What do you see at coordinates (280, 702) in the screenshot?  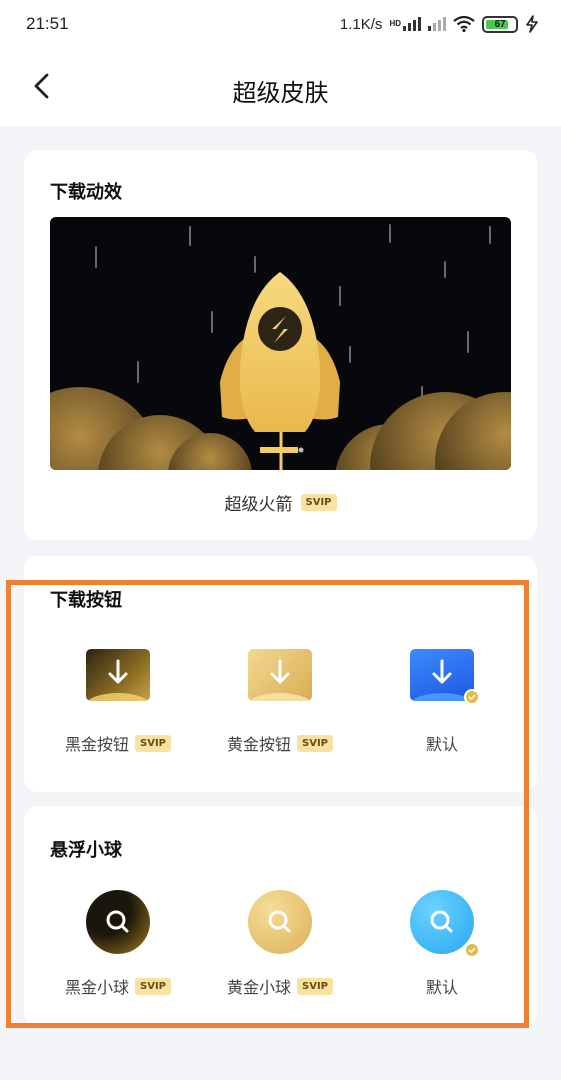 I see `option-gold-button: 黄金按钮 SVIP` at bounding box center [280, 702].